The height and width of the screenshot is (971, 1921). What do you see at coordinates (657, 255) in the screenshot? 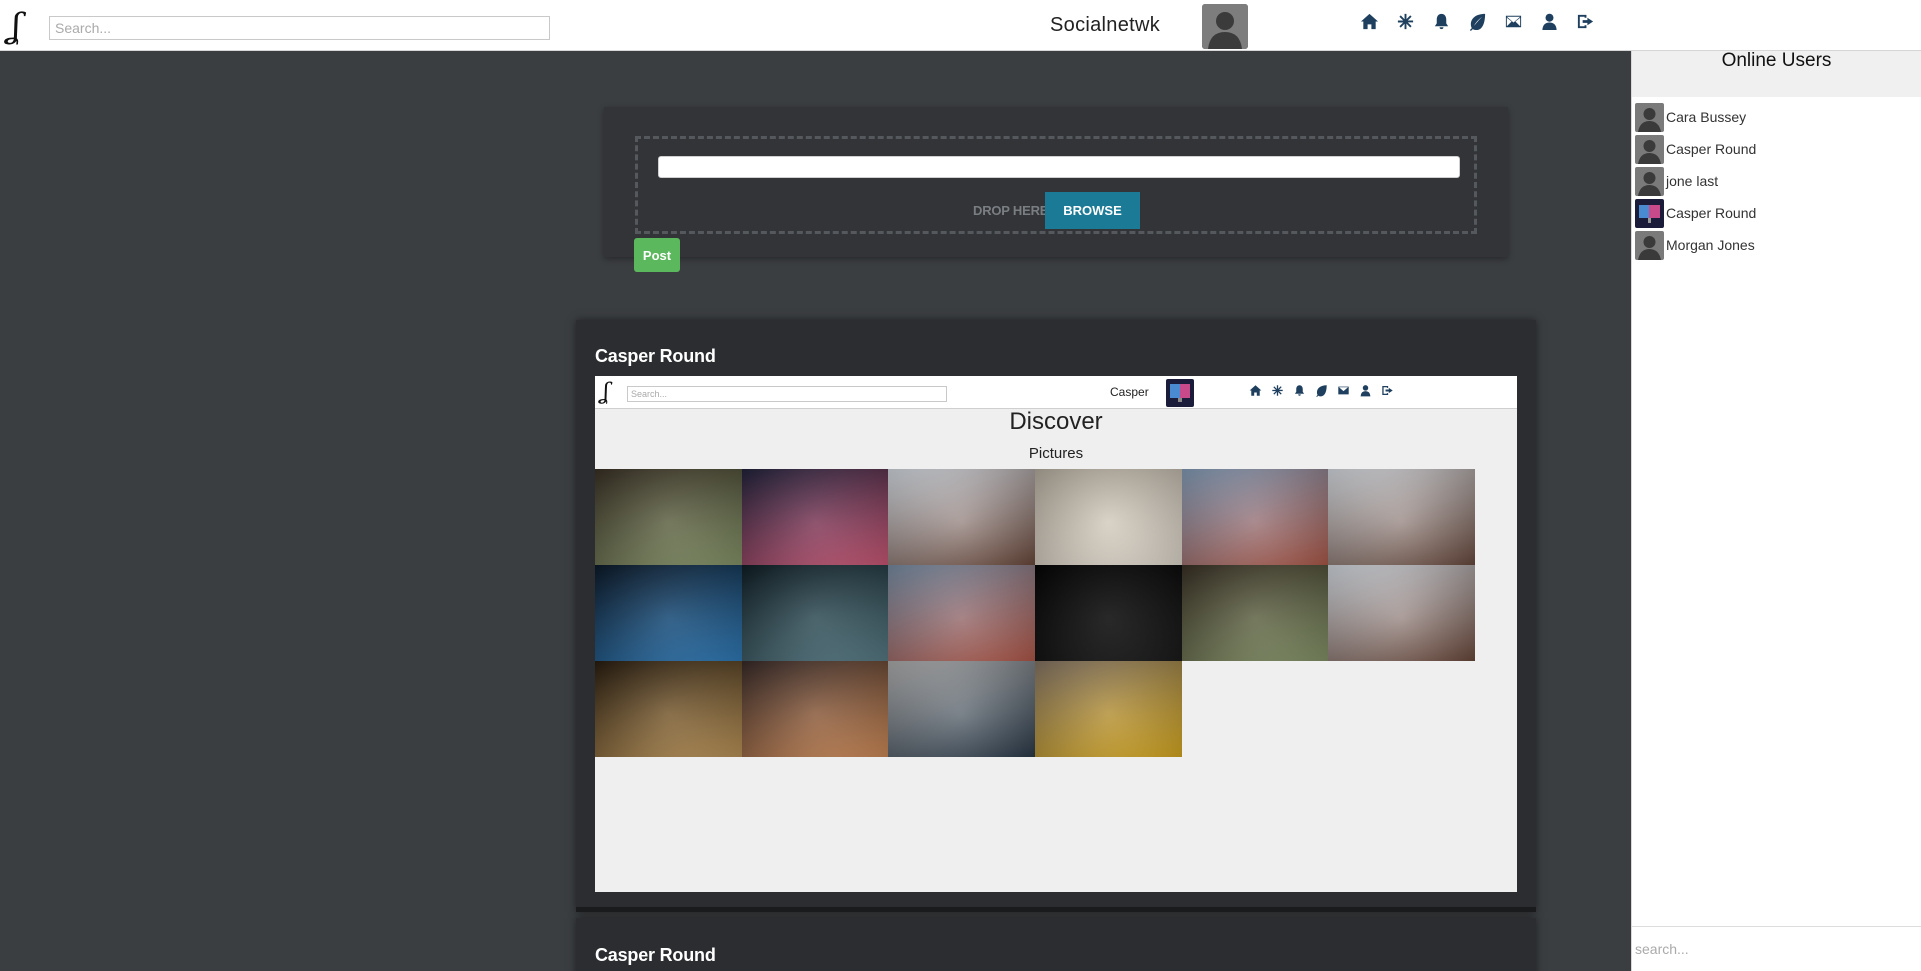
I see `post-button: Post` at bounding box center [657, 255].